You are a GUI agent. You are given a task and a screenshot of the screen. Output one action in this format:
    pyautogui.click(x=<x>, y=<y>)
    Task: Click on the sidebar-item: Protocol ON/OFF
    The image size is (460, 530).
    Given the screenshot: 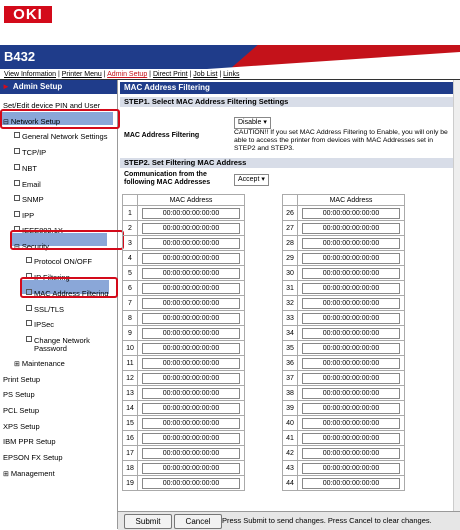 What is the action you would take?
    pyautogui.click(x=59, y=261)
    